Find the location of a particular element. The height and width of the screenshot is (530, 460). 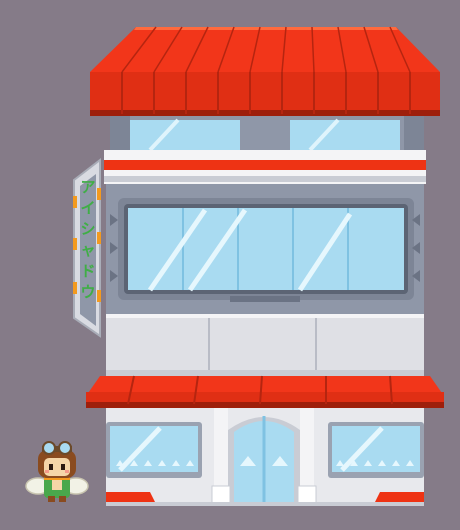

sign-glyph: イ is located at coordinates (87, 208).